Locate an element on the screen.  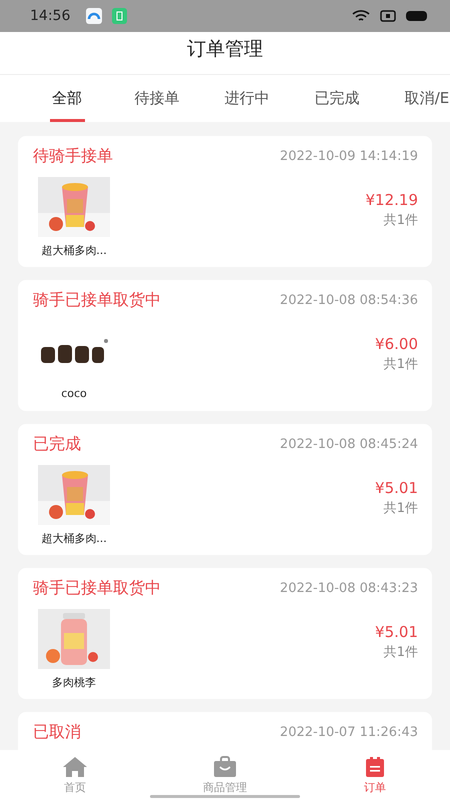
tab: 待接单 is located at coordinates (157, 98).